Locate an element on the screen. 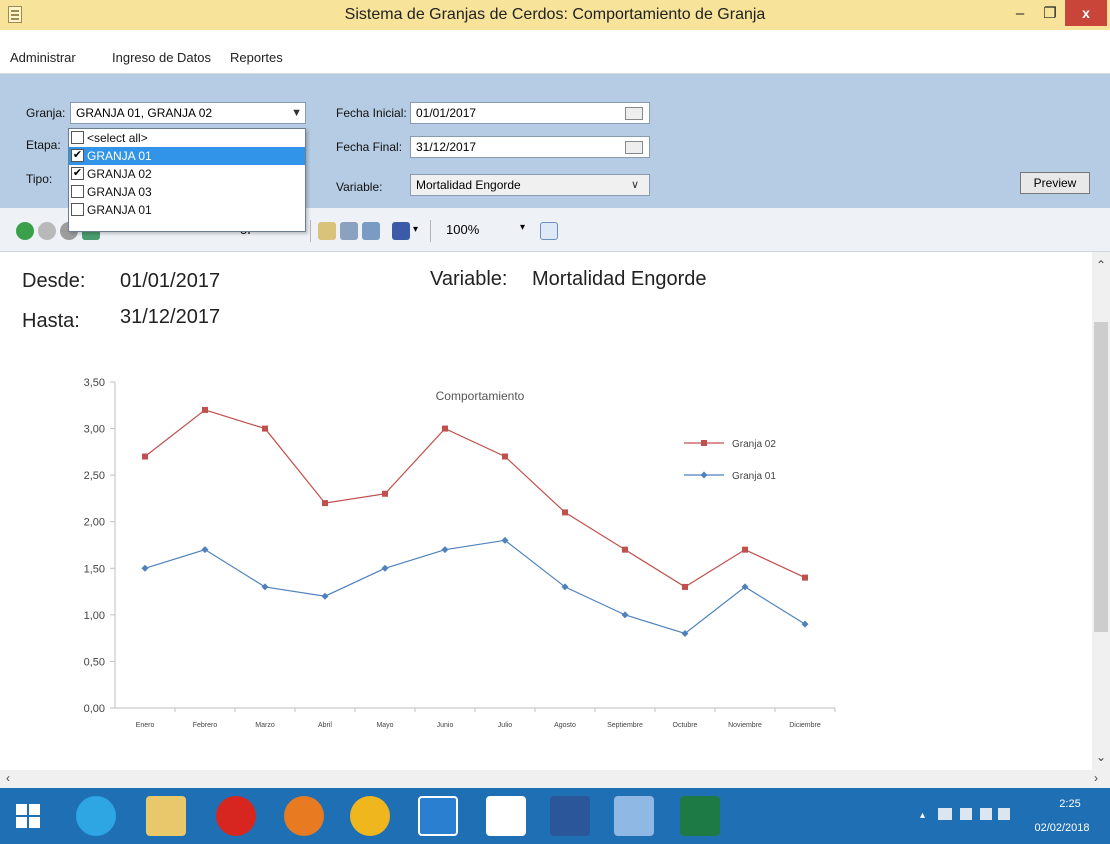  legend-marker is located at coordinates (704, 475).